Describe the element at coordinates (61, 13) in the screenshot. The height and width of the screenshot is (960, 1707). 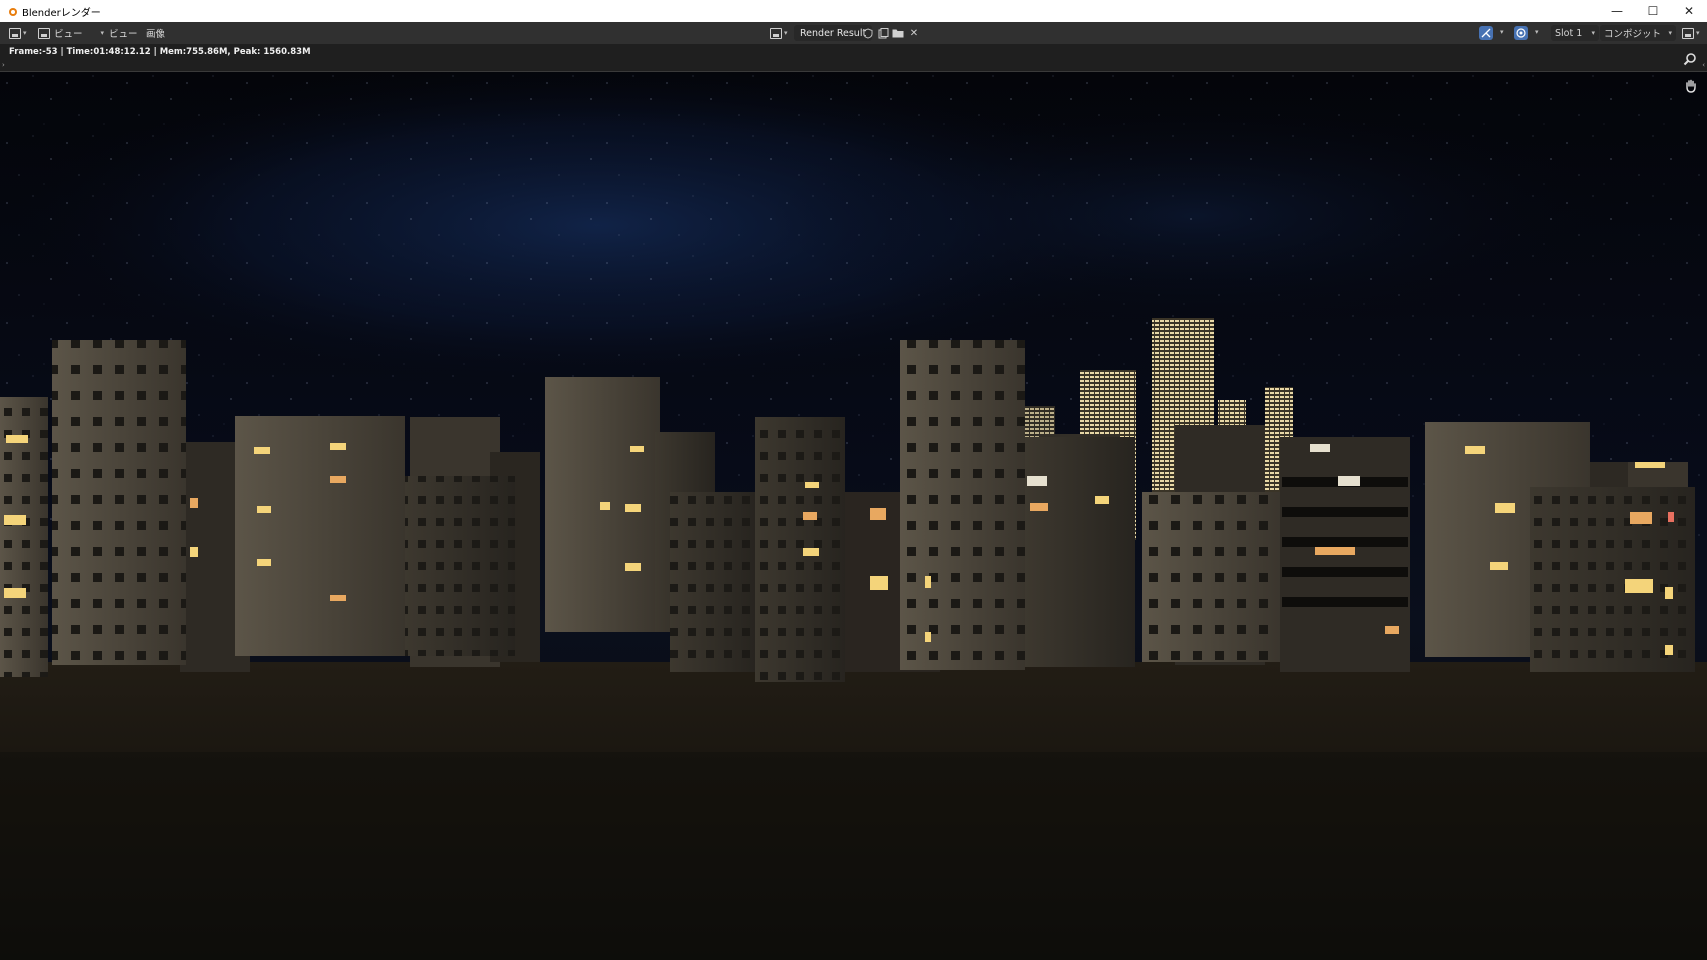
I see `window-title: Blenderレンダー` at that location.